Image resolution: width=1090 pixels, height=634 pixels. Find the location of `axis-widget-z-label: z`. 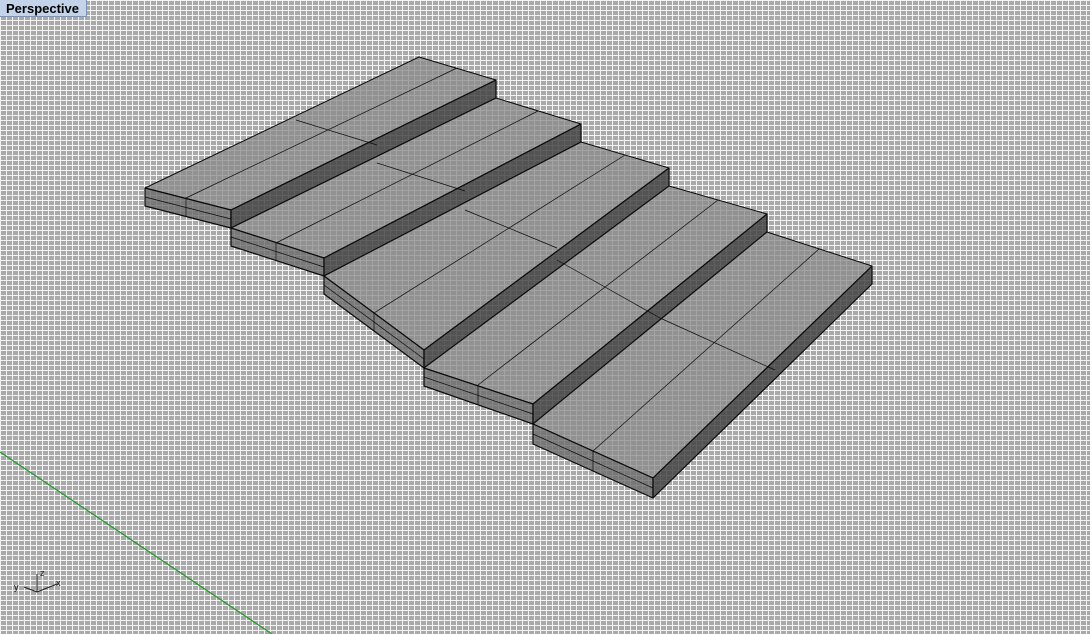

axis-widget-z-label: z is located at coordinates (42, 573).